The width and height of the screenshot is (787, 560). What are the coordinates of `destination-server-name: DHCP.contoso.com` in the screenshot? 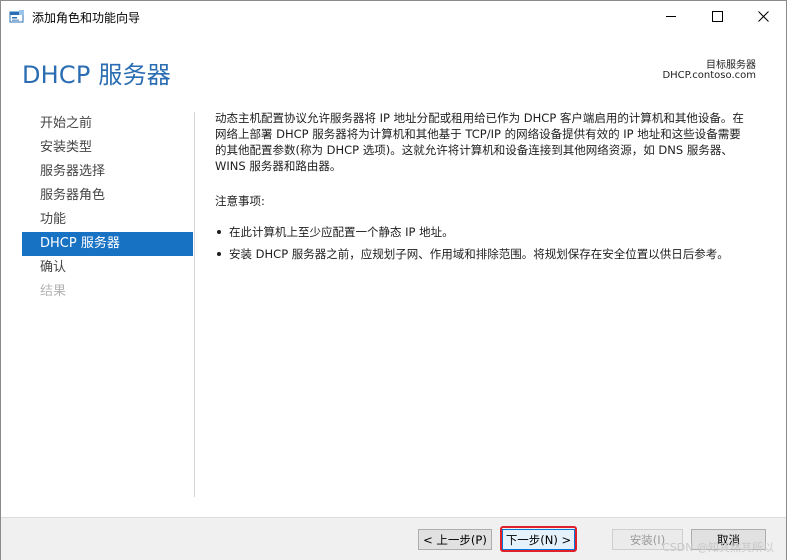 It's located at (709, 75).